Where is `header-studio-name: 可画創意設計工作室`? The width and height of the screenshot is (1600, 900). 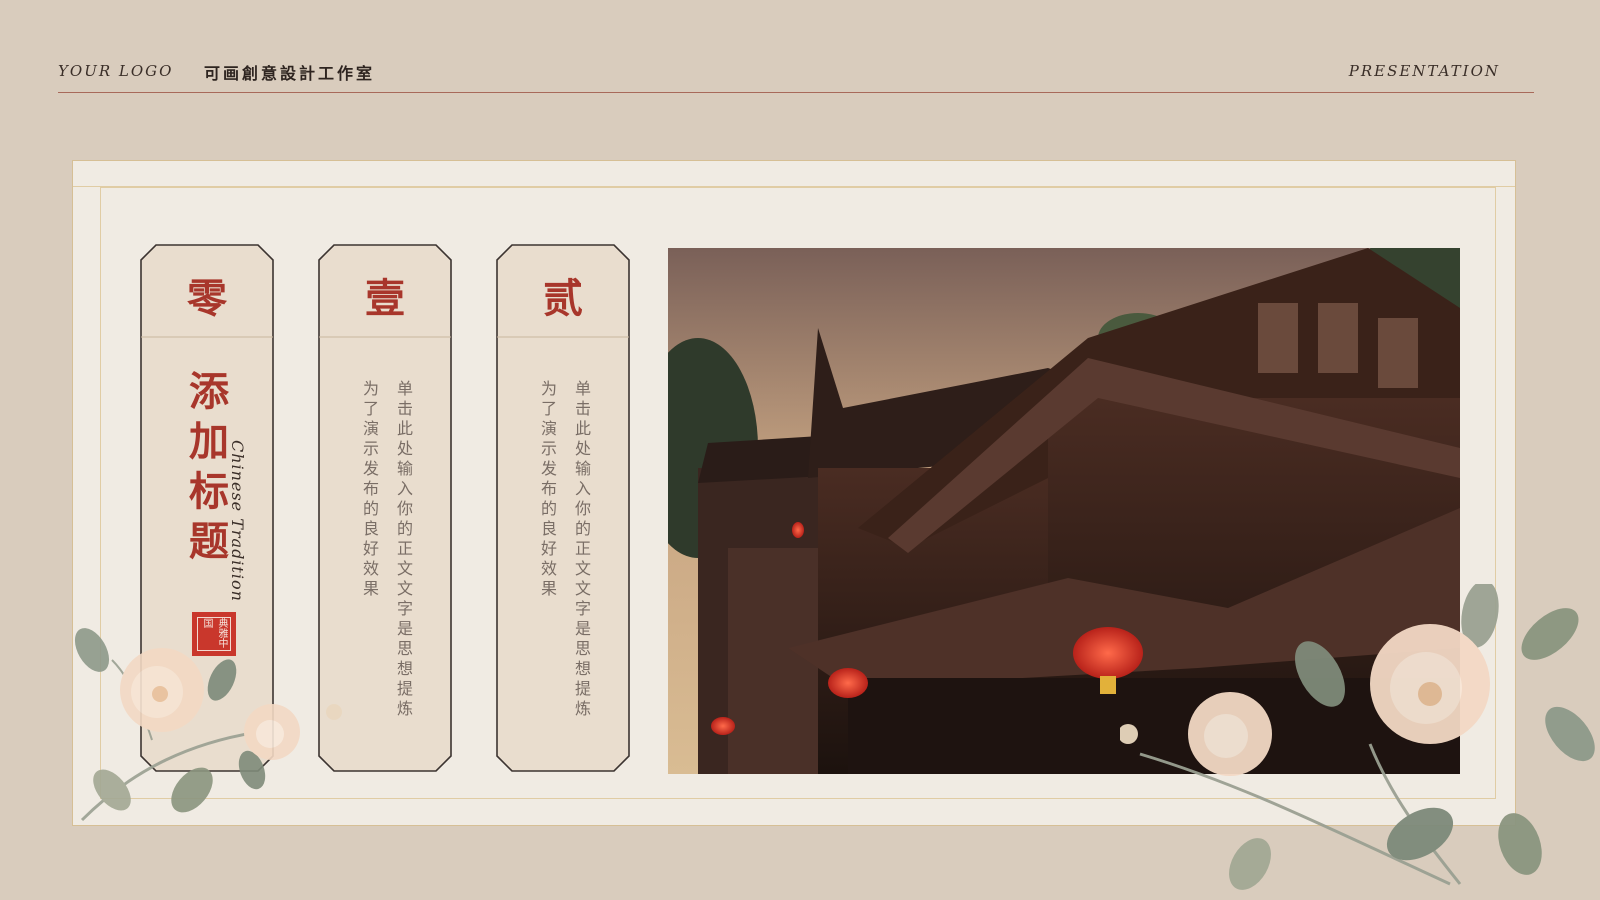
header-studio-name: 可画創意設計工作室 is located at coordinates (290, 73).